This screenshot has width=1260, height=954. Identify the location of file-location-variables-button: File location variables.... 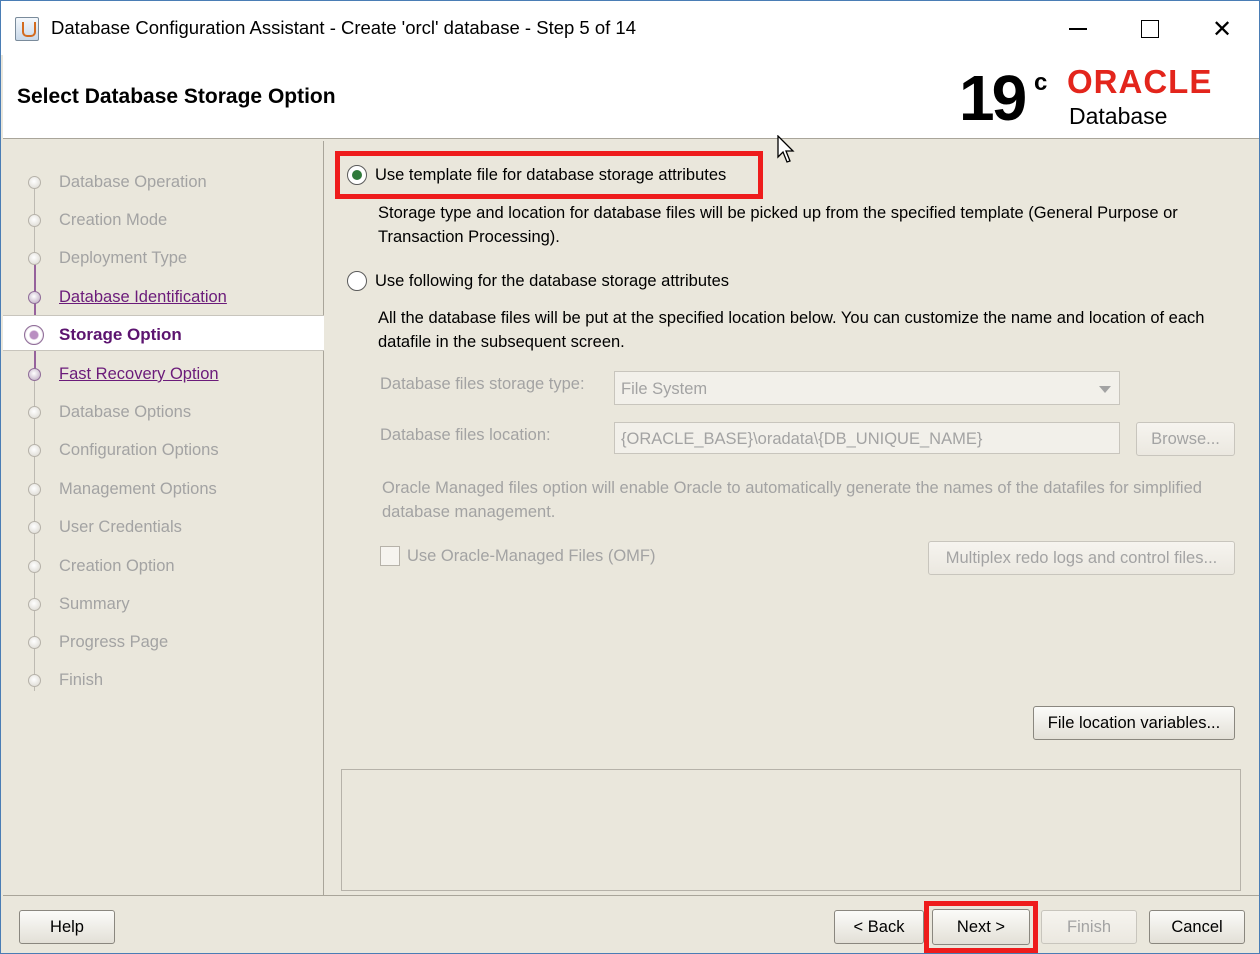
(1134, 723).